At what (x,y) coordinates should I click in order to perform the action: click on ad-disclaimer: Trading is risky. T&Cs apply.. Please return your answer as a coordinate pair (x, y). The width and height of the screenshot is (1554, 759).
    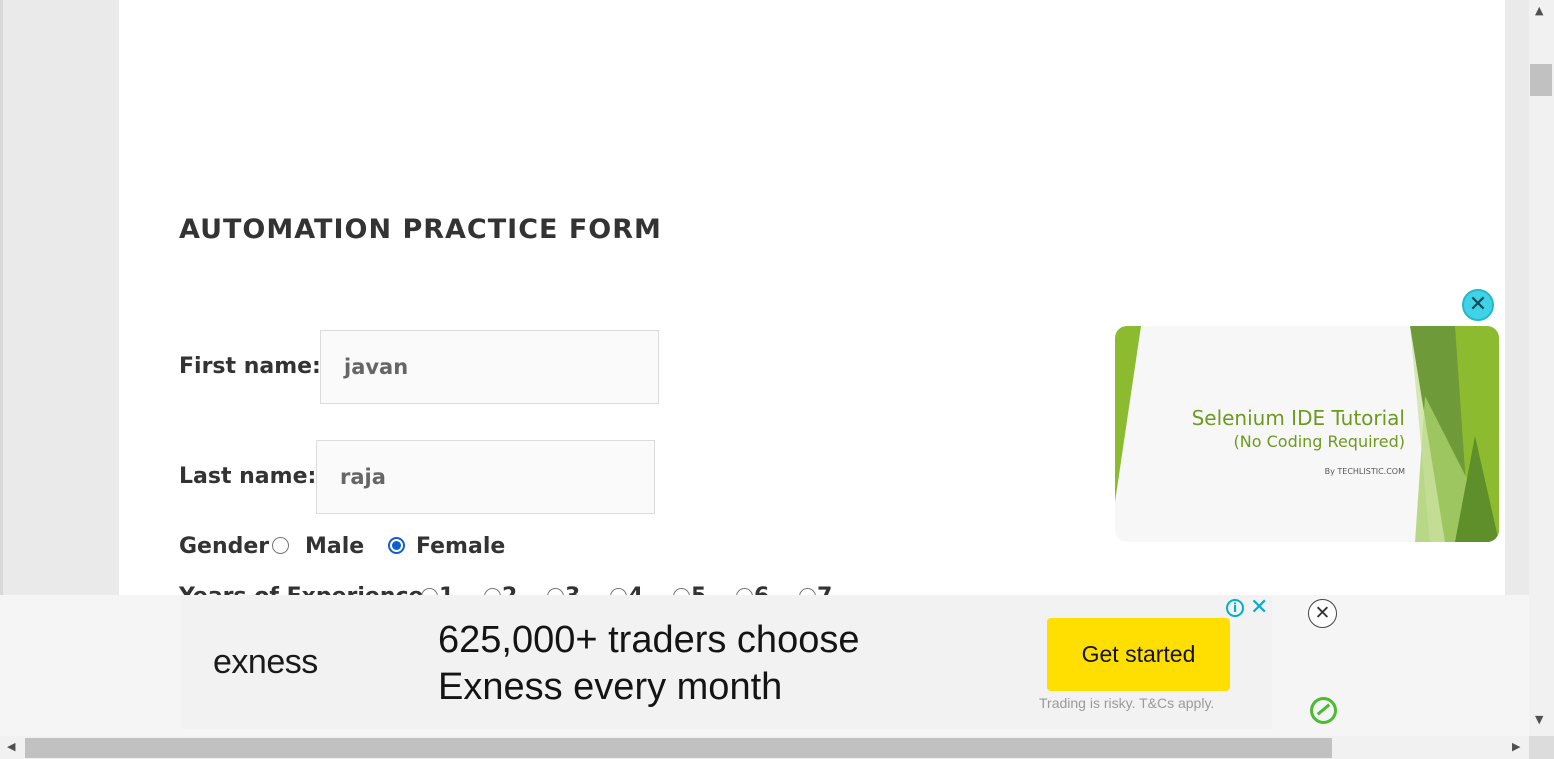
    Looking at the image, I should click on (1127, 703).